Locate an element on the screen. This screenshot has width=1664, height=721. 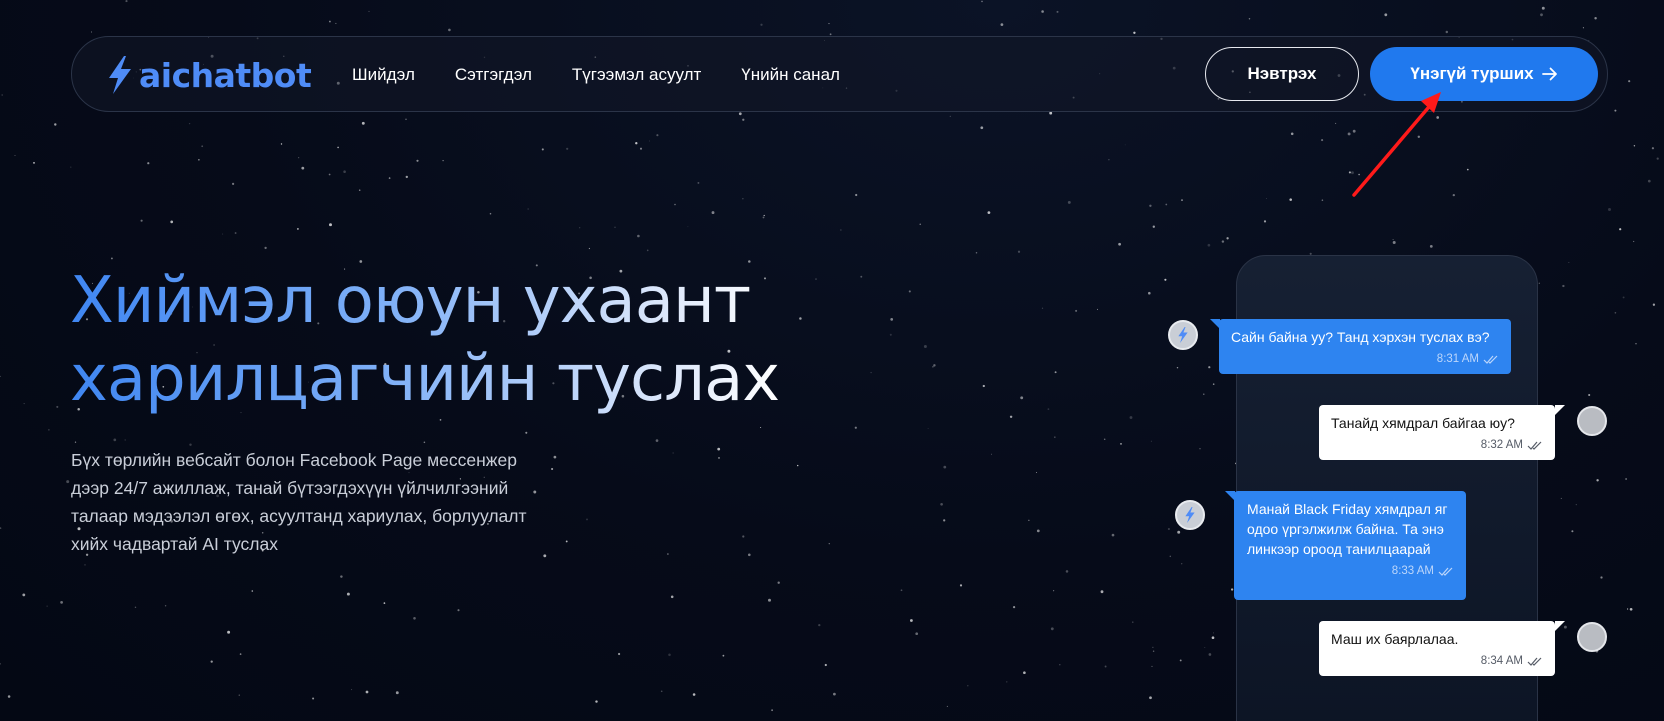
annotation-arrow is located at coordinates (1396, 144).